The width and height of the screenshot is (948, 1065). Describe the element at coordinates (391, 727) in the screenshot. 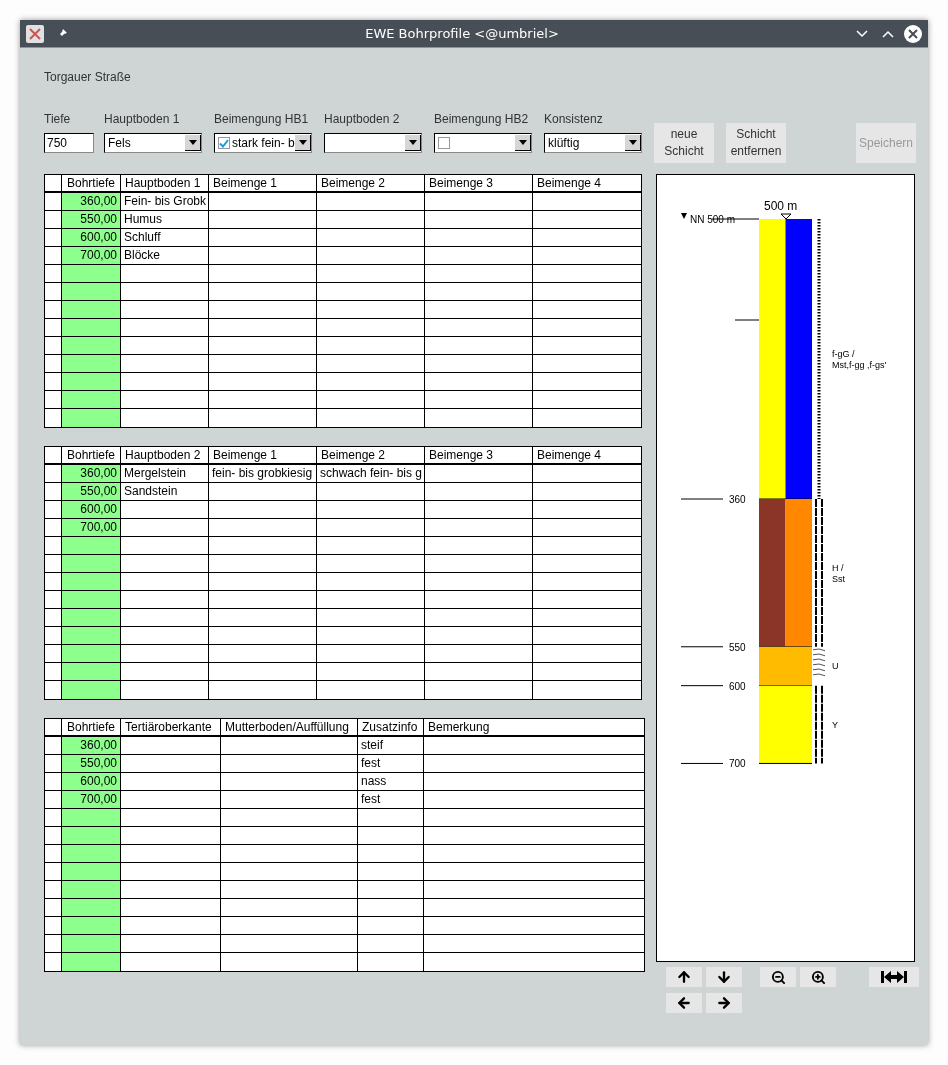

I see `column-header: Zusatzinfo` at that location.